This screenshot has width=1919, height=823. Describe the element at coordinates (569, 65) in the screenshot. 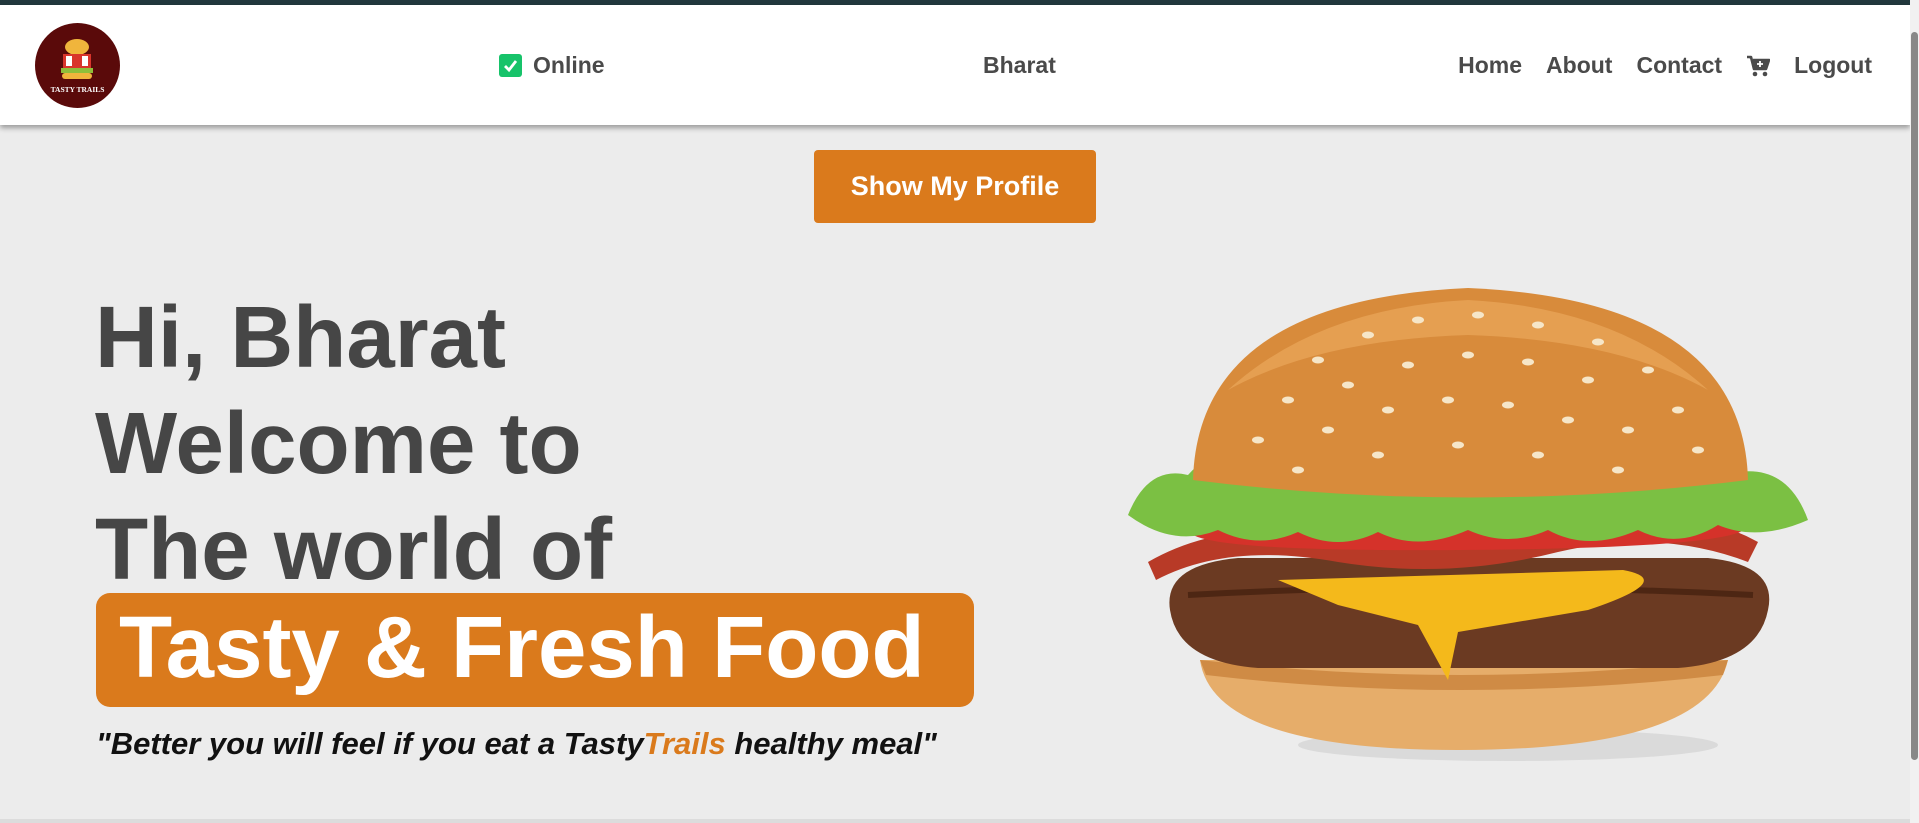

I see `status-label: Online` at that location.